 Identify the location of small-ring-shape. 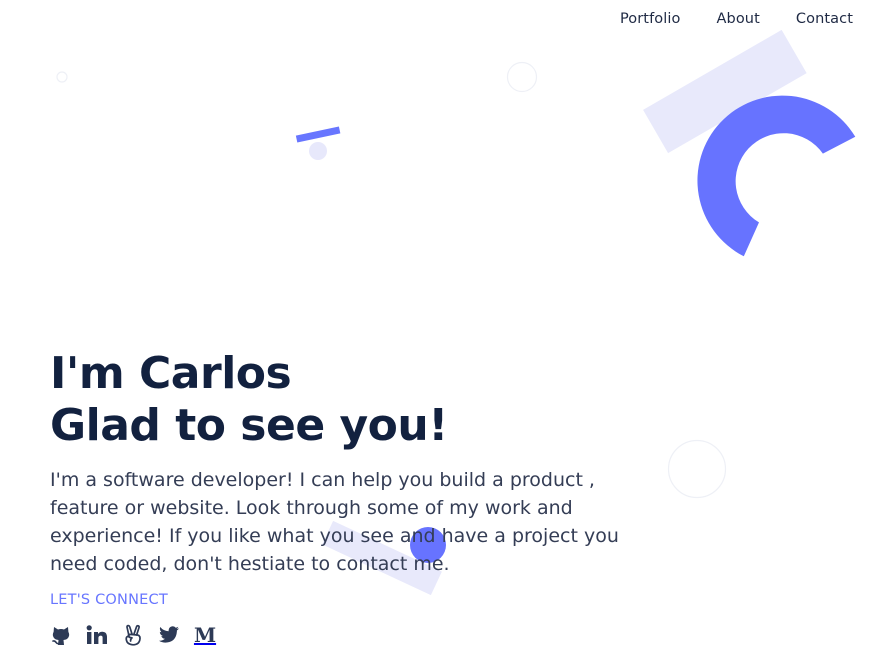
(62, 77).